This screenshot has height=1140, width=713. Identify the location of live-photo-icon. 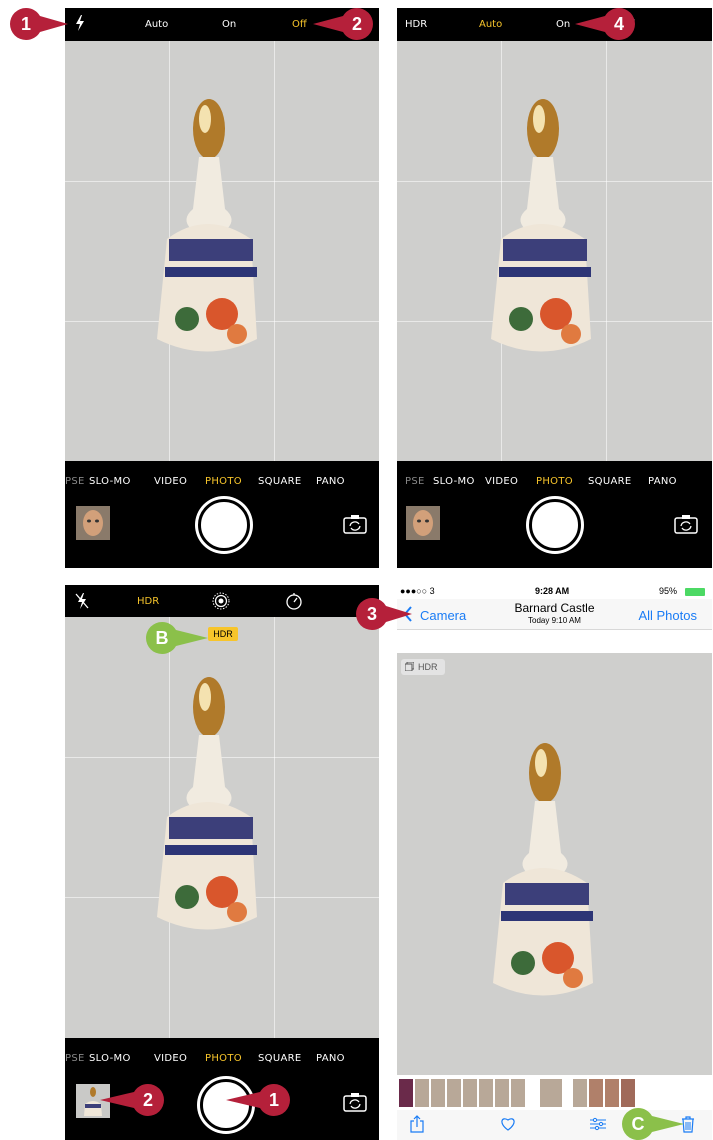
(221, 602).